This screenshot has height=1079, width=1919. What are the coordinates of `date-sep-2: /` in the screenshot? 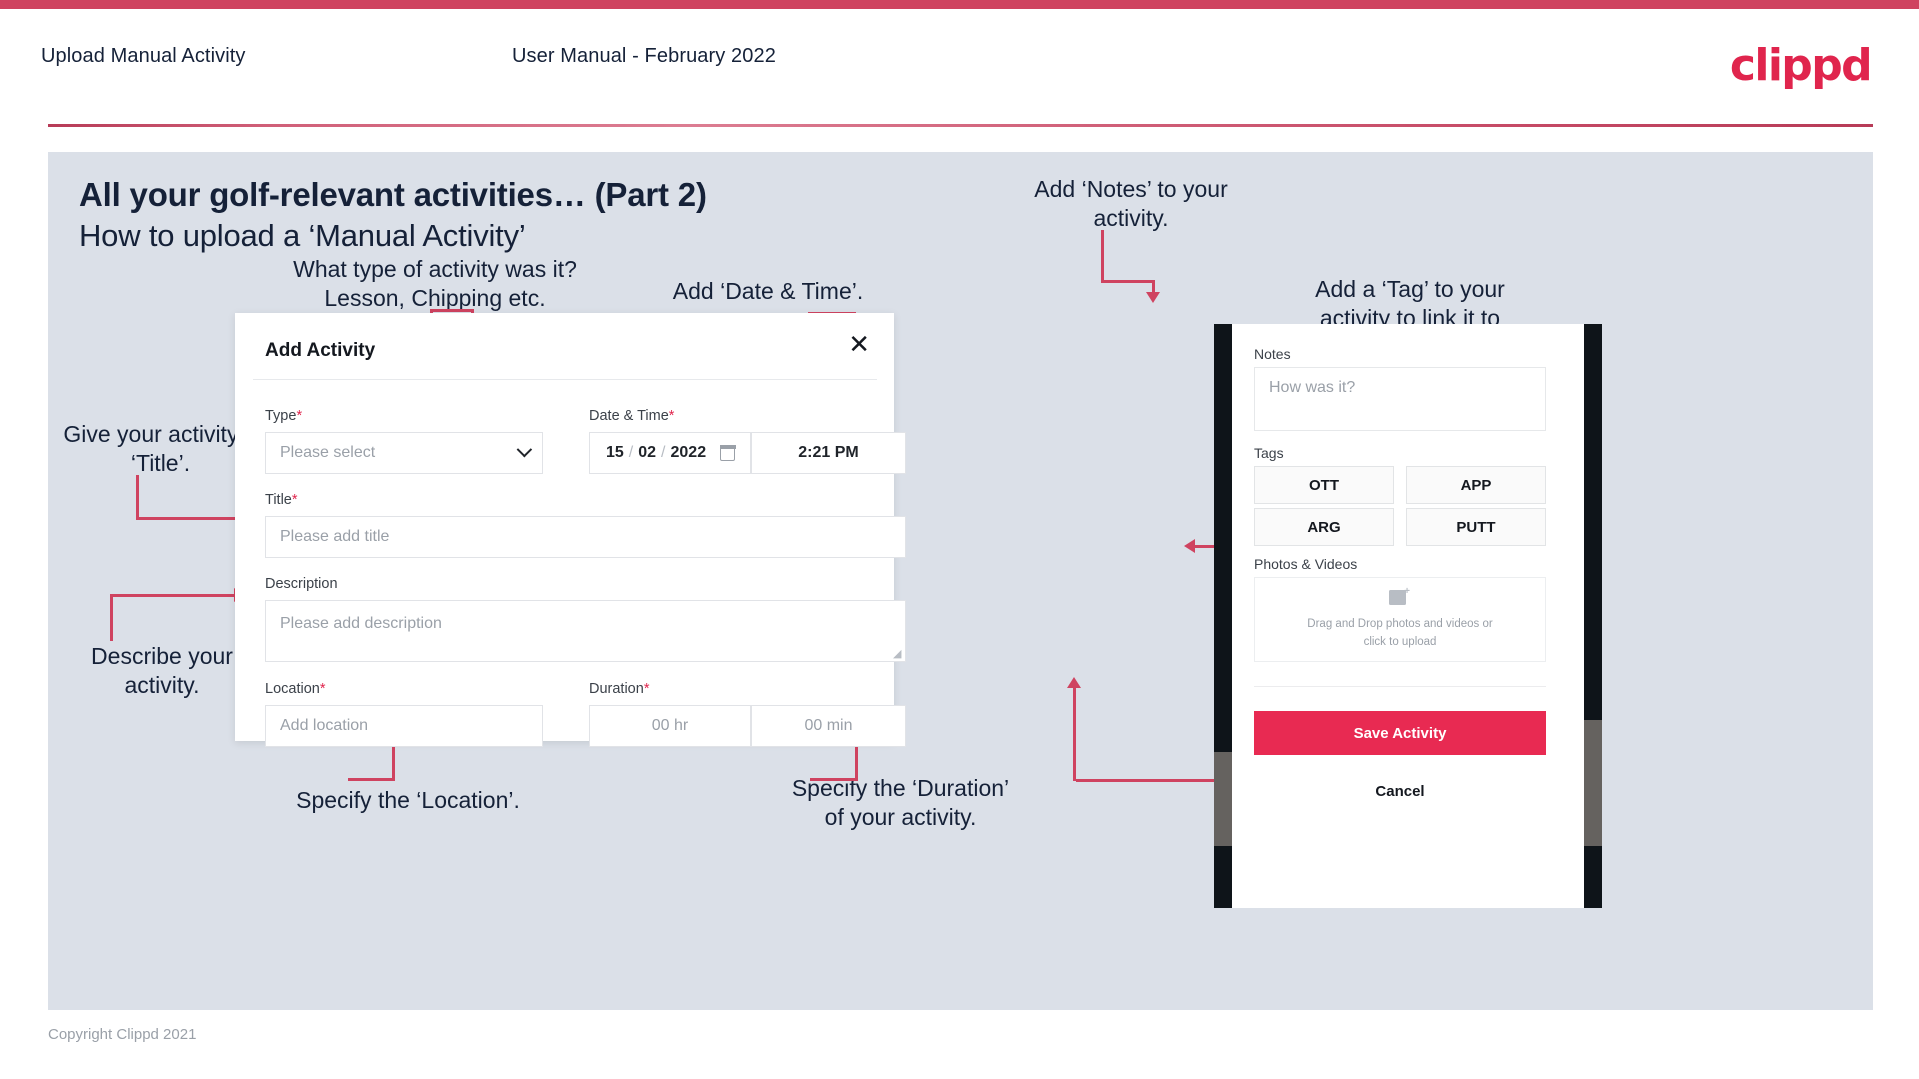 It's located at (663, 452).